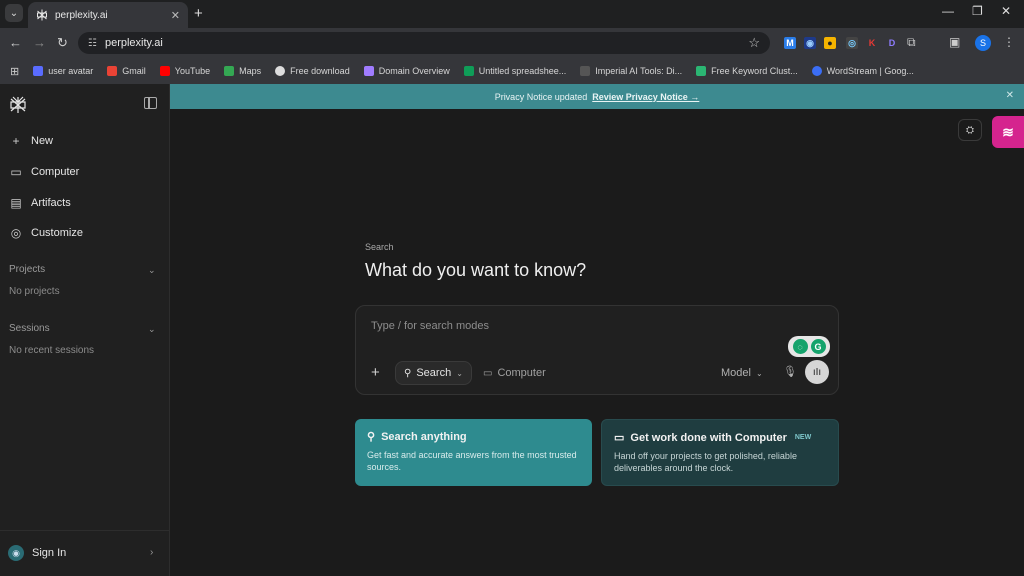 This screenshot has height=576, width=1024. I want to click on extension-icon: ◉, so click(810, 43).